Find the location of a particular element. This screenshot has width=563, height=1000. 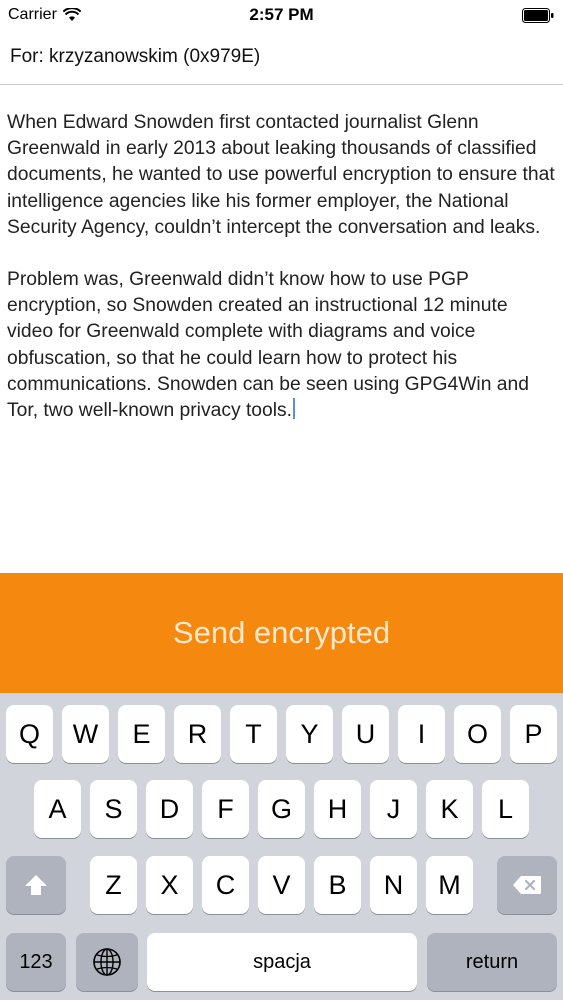

key-z: Z is located at coordinates (113, 885).